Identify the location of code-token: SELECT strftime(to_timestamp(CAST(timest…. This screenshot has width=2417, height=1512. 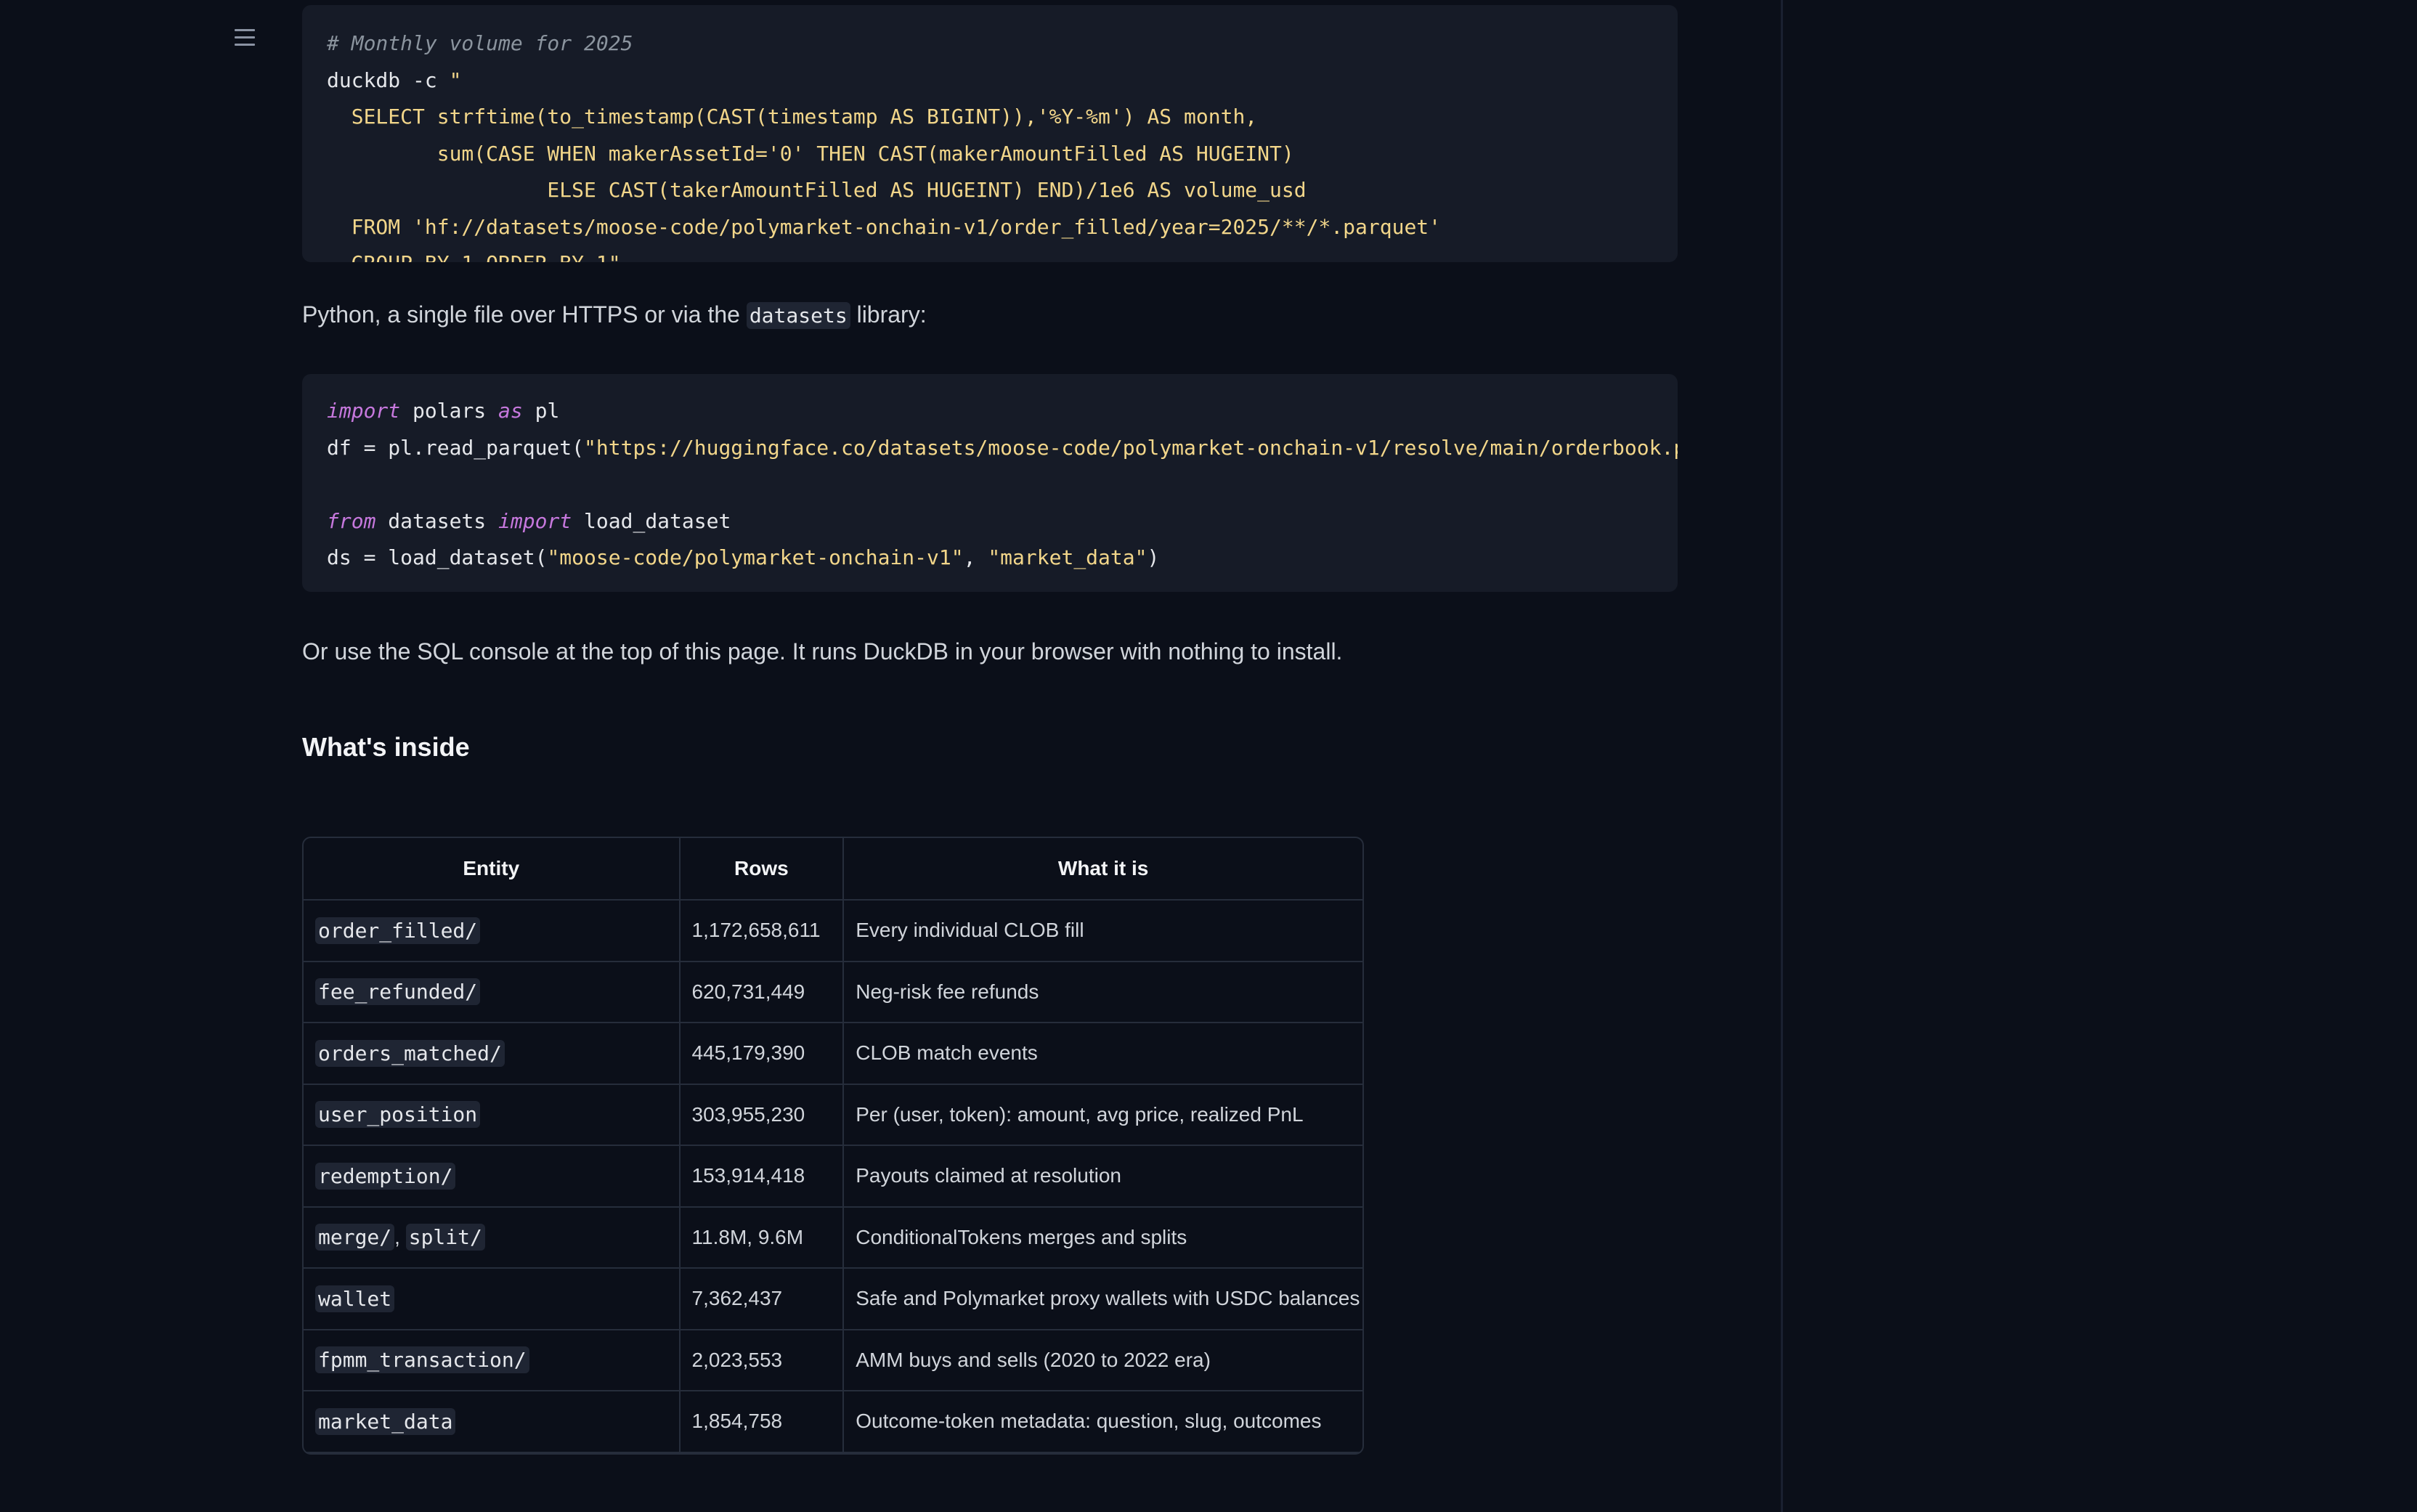
(792, 117).